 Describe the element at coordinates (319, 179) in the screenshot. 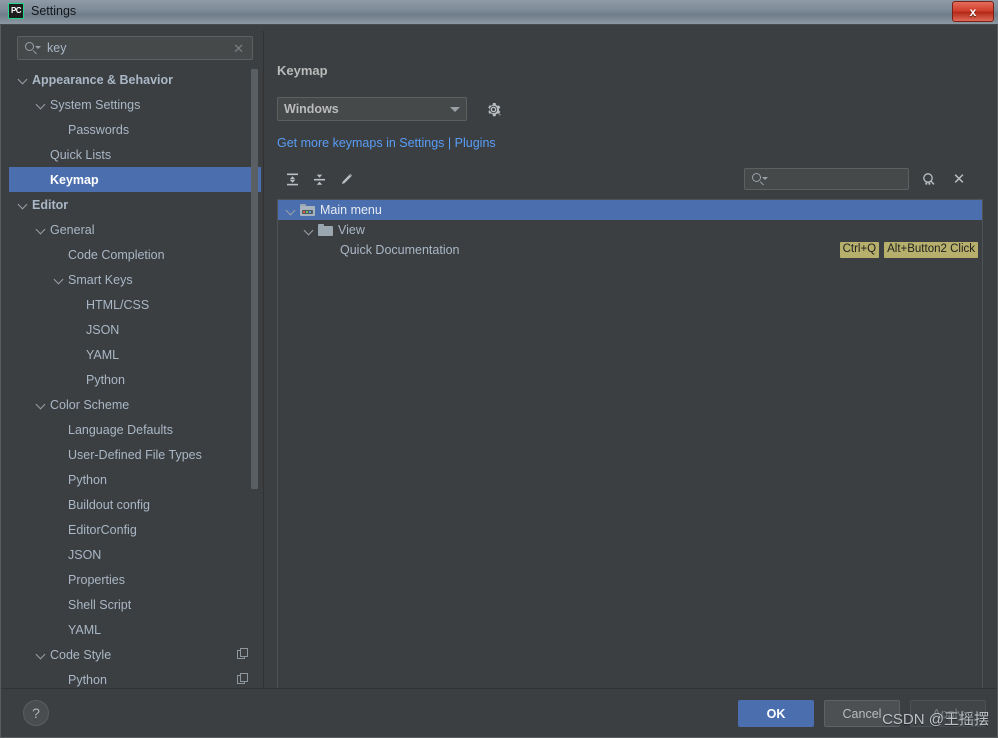

I see `collapse-all-button` at that location.